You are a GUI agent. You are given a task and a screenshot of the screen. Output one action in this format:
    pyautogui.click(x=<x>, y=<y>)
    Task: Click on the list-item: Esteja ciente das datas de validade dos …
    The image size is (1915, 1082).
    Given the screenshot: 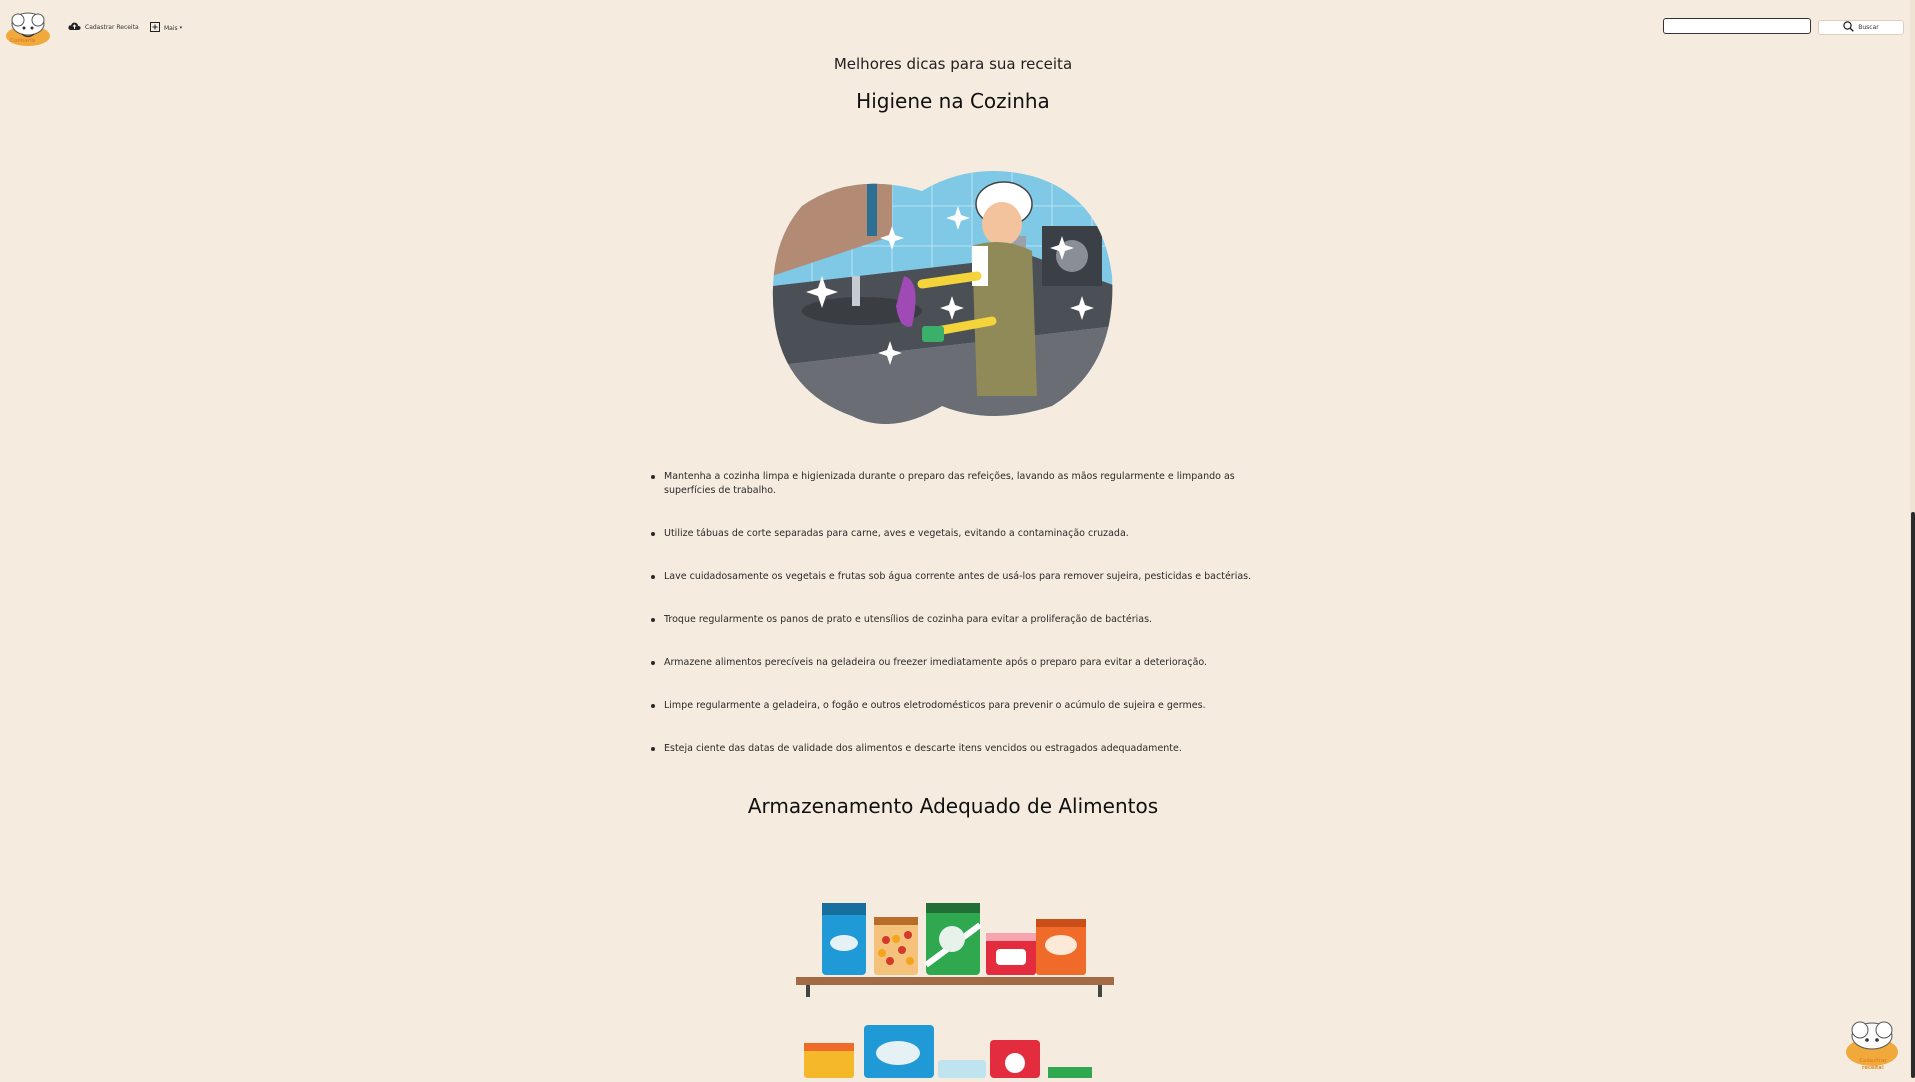 What is the action you would take?
    pyautogui.click(x=957, y=749)
    